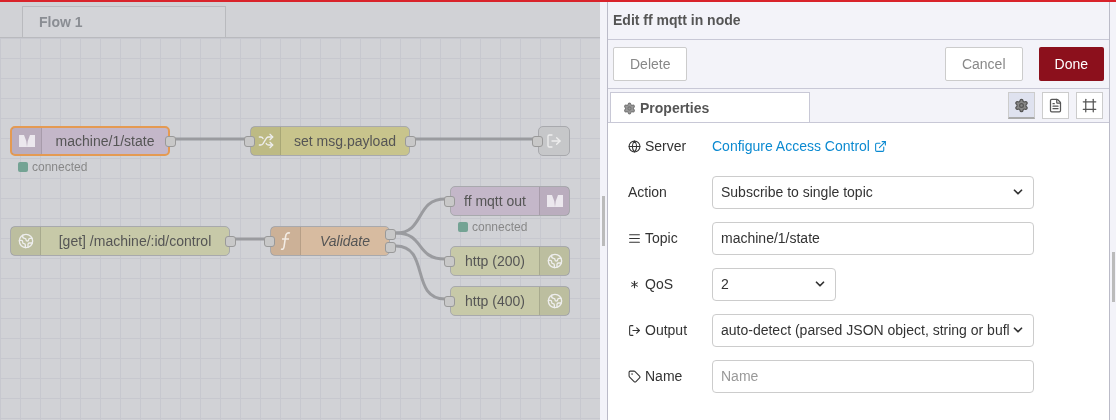 The width and height of the screenshot is (1116, 420). I want to click on done-button: Done, so click(1071, 64).